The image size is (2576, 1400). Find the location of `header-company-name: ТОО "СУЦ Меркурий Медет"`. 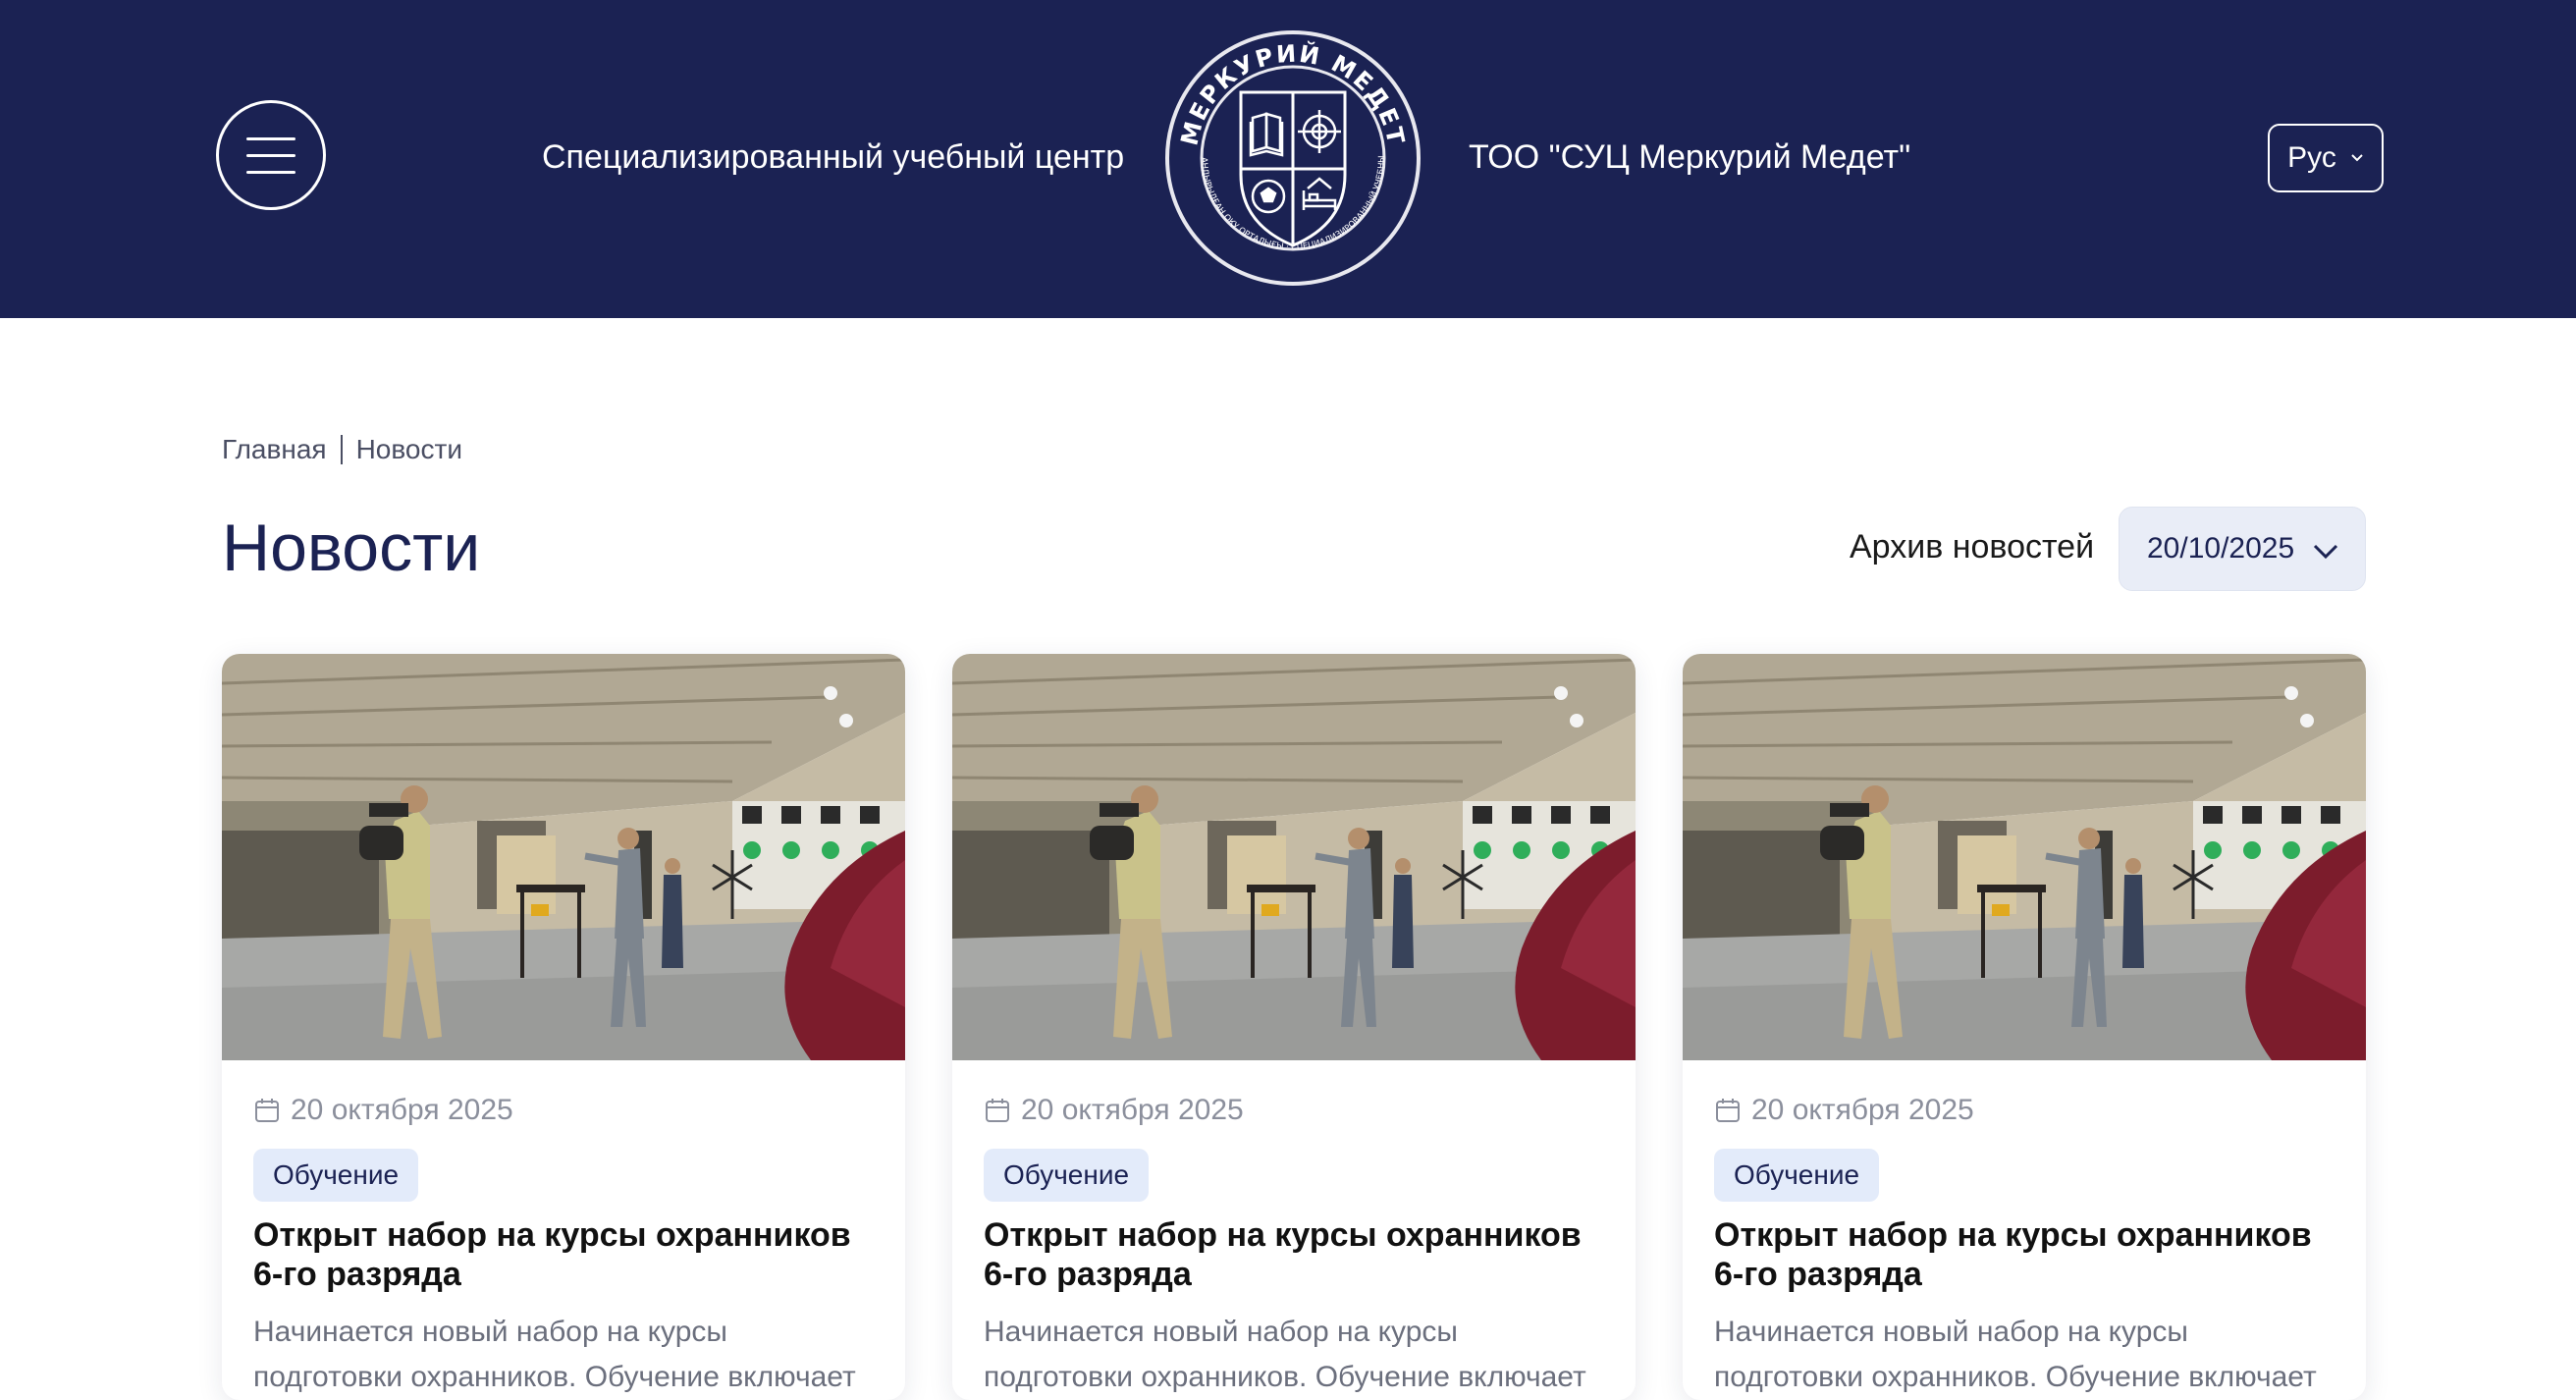

header-company-name: ТОО "СУЦ Меркурий Медет" is located at coordinates (1690, 157).